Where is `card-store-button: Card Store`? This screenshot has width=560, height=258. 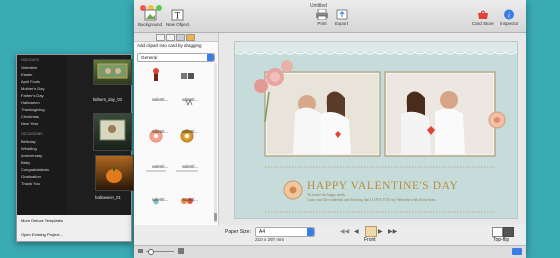 card-store-button: Card Store is located at coordinates (483, 17).